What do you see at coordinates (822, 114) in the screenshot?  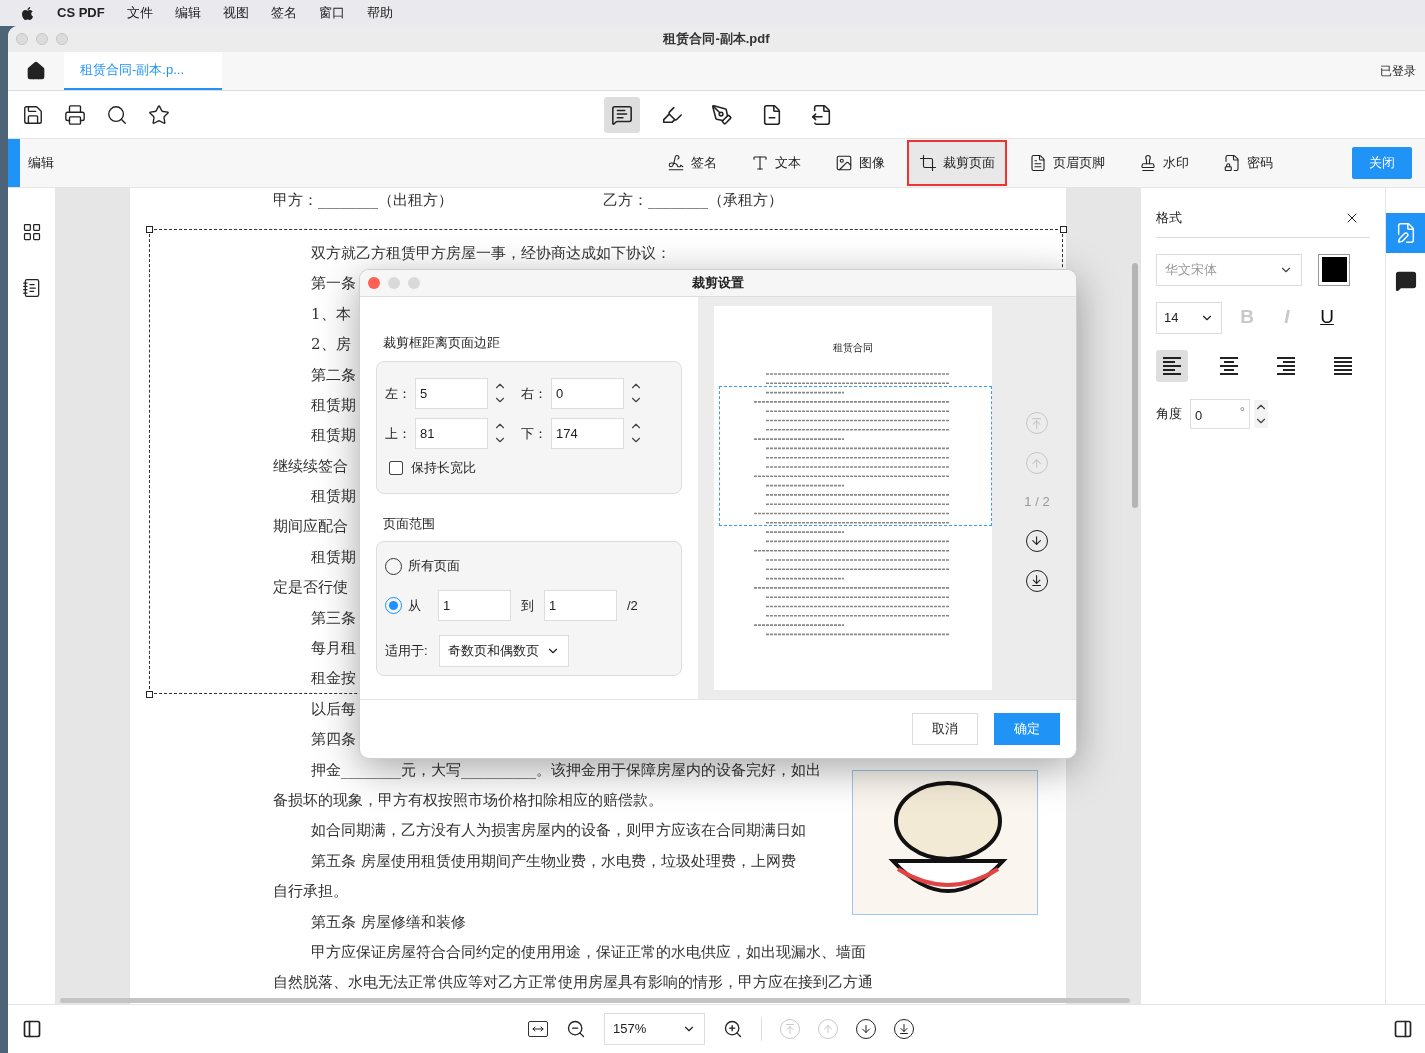 I see `file-export-icon` at bounding box center [822, 114].